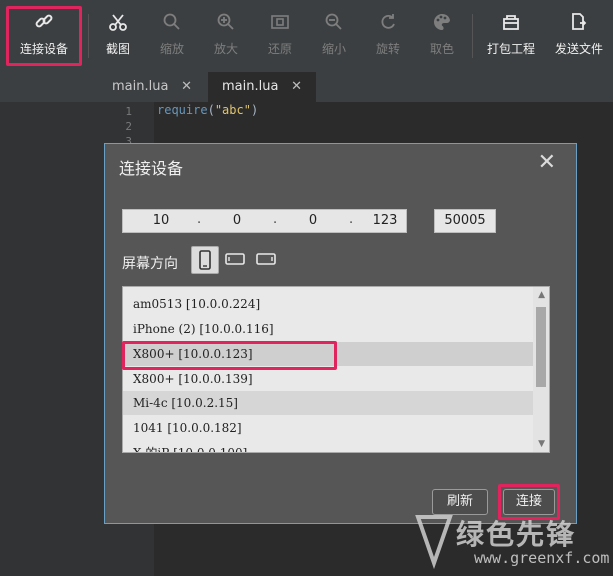 Image resolution: width=613 pixels, height=576 pixels. Describe the element at coordinates (328, 379) in the screenshot. I see `device-list-item: X800+ [10.0.0.139]` at that location.